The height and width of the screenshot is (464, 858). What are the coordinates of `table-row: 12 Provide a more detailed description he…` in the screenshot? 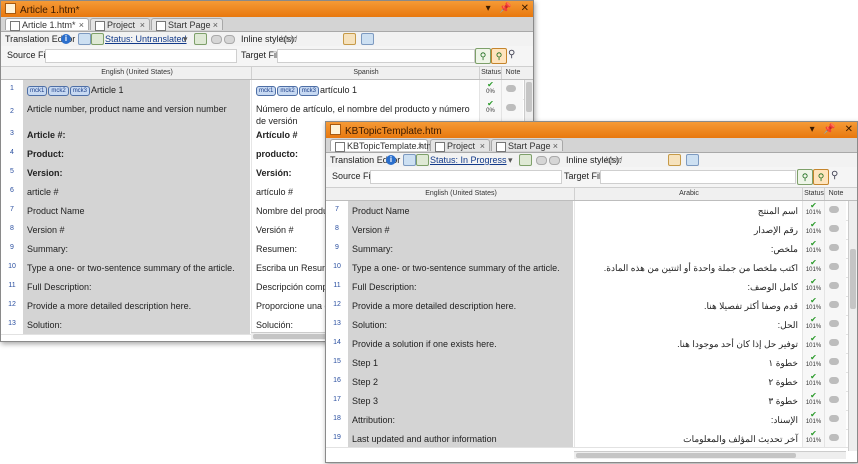 It's located at (591, 306).